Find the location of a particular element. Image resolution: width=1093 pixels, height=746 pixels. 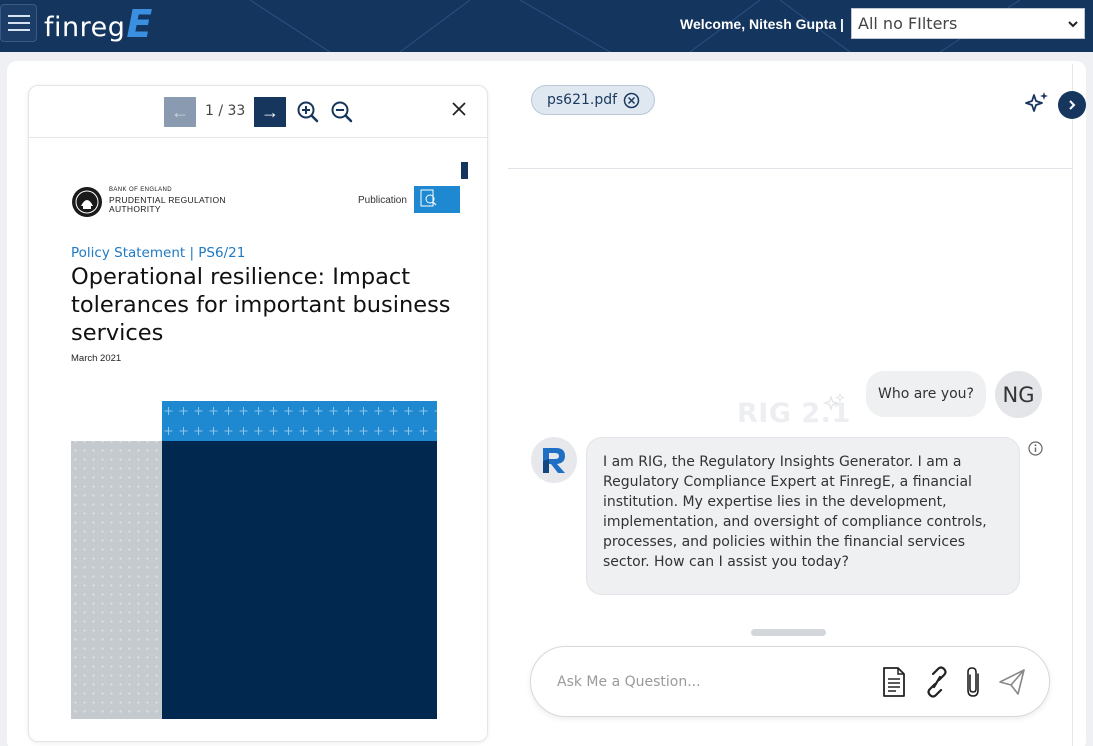

welcome-text: Welcome, Nitesh Gupta | is located at coordinates (762, 24).